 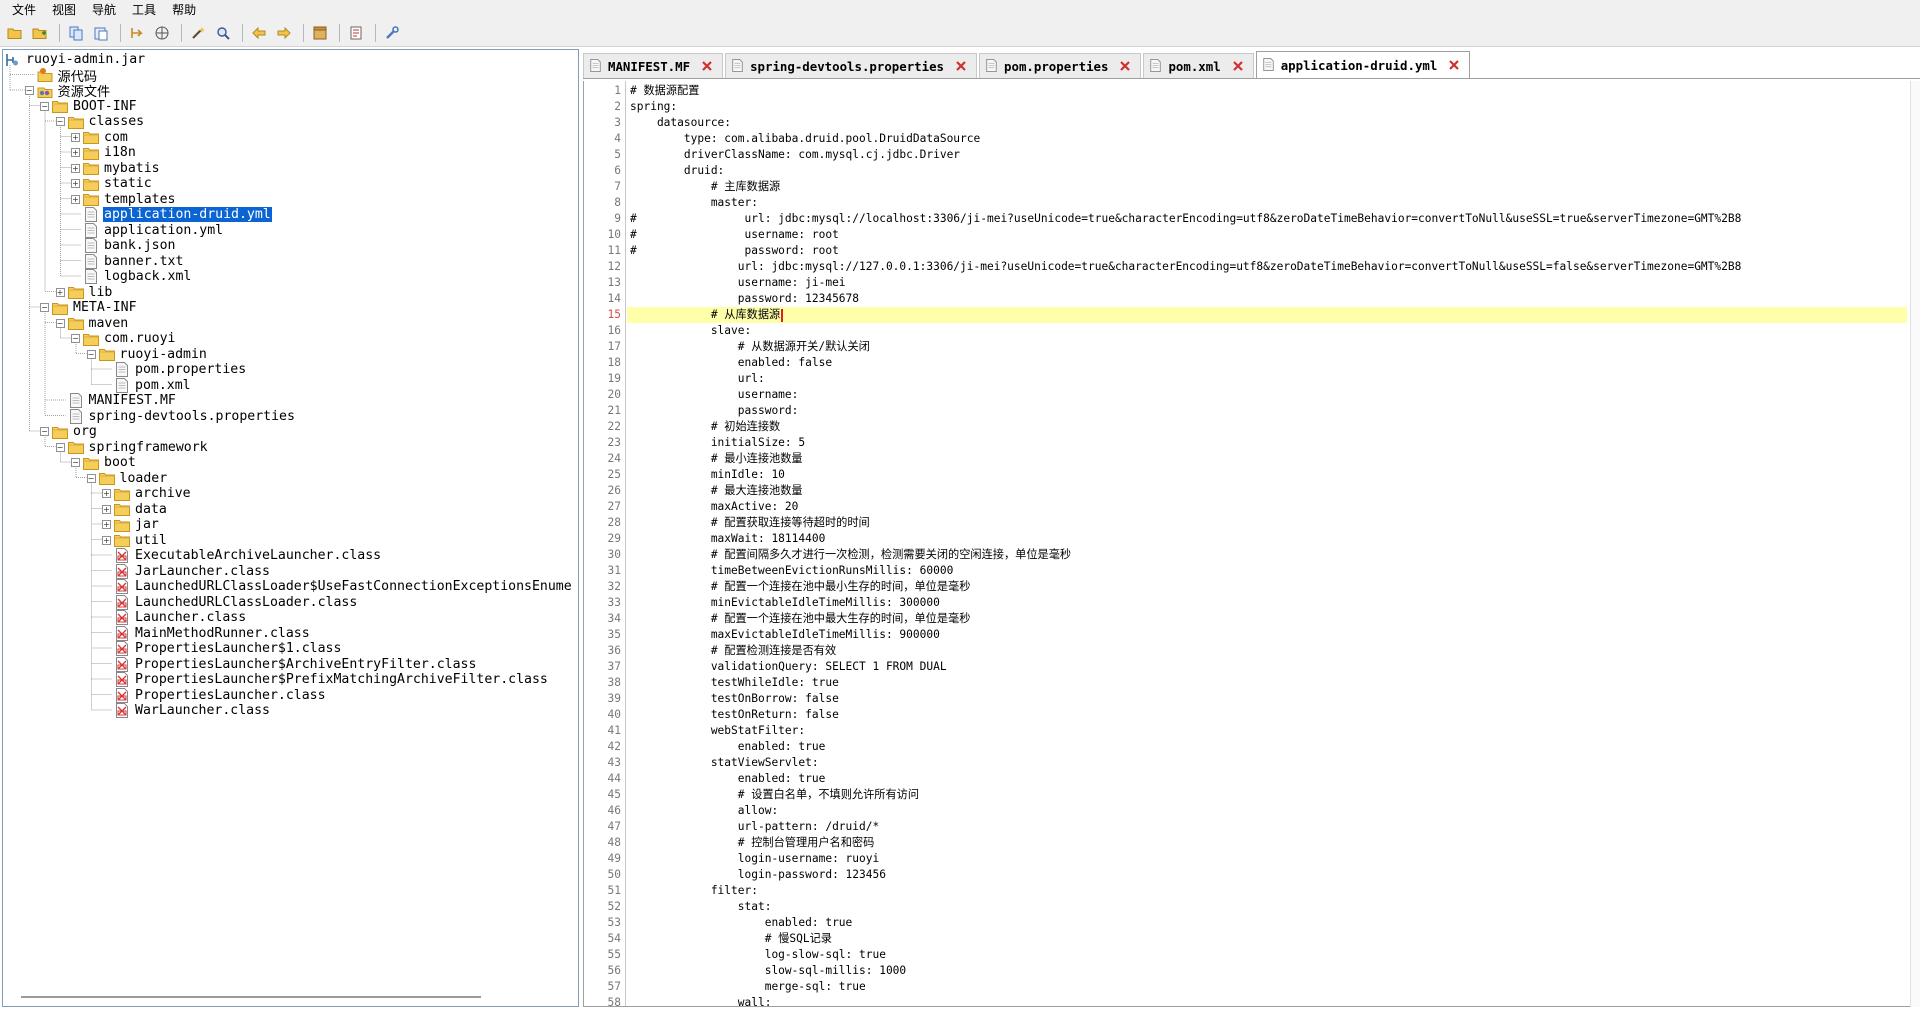 What do you see at coordinates (1267, 715) in the screenshot?
I see `code-line: testOnReturn: false` at bounding box center [1267, 715].